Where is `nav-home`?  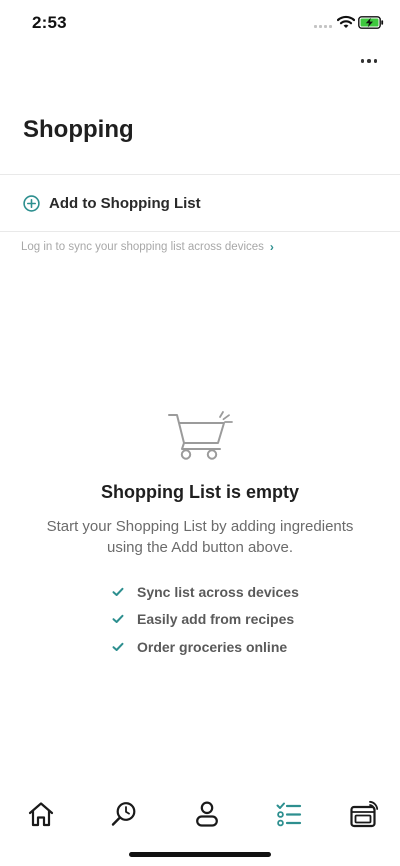 nav-home is located at coordinates (41, 814).